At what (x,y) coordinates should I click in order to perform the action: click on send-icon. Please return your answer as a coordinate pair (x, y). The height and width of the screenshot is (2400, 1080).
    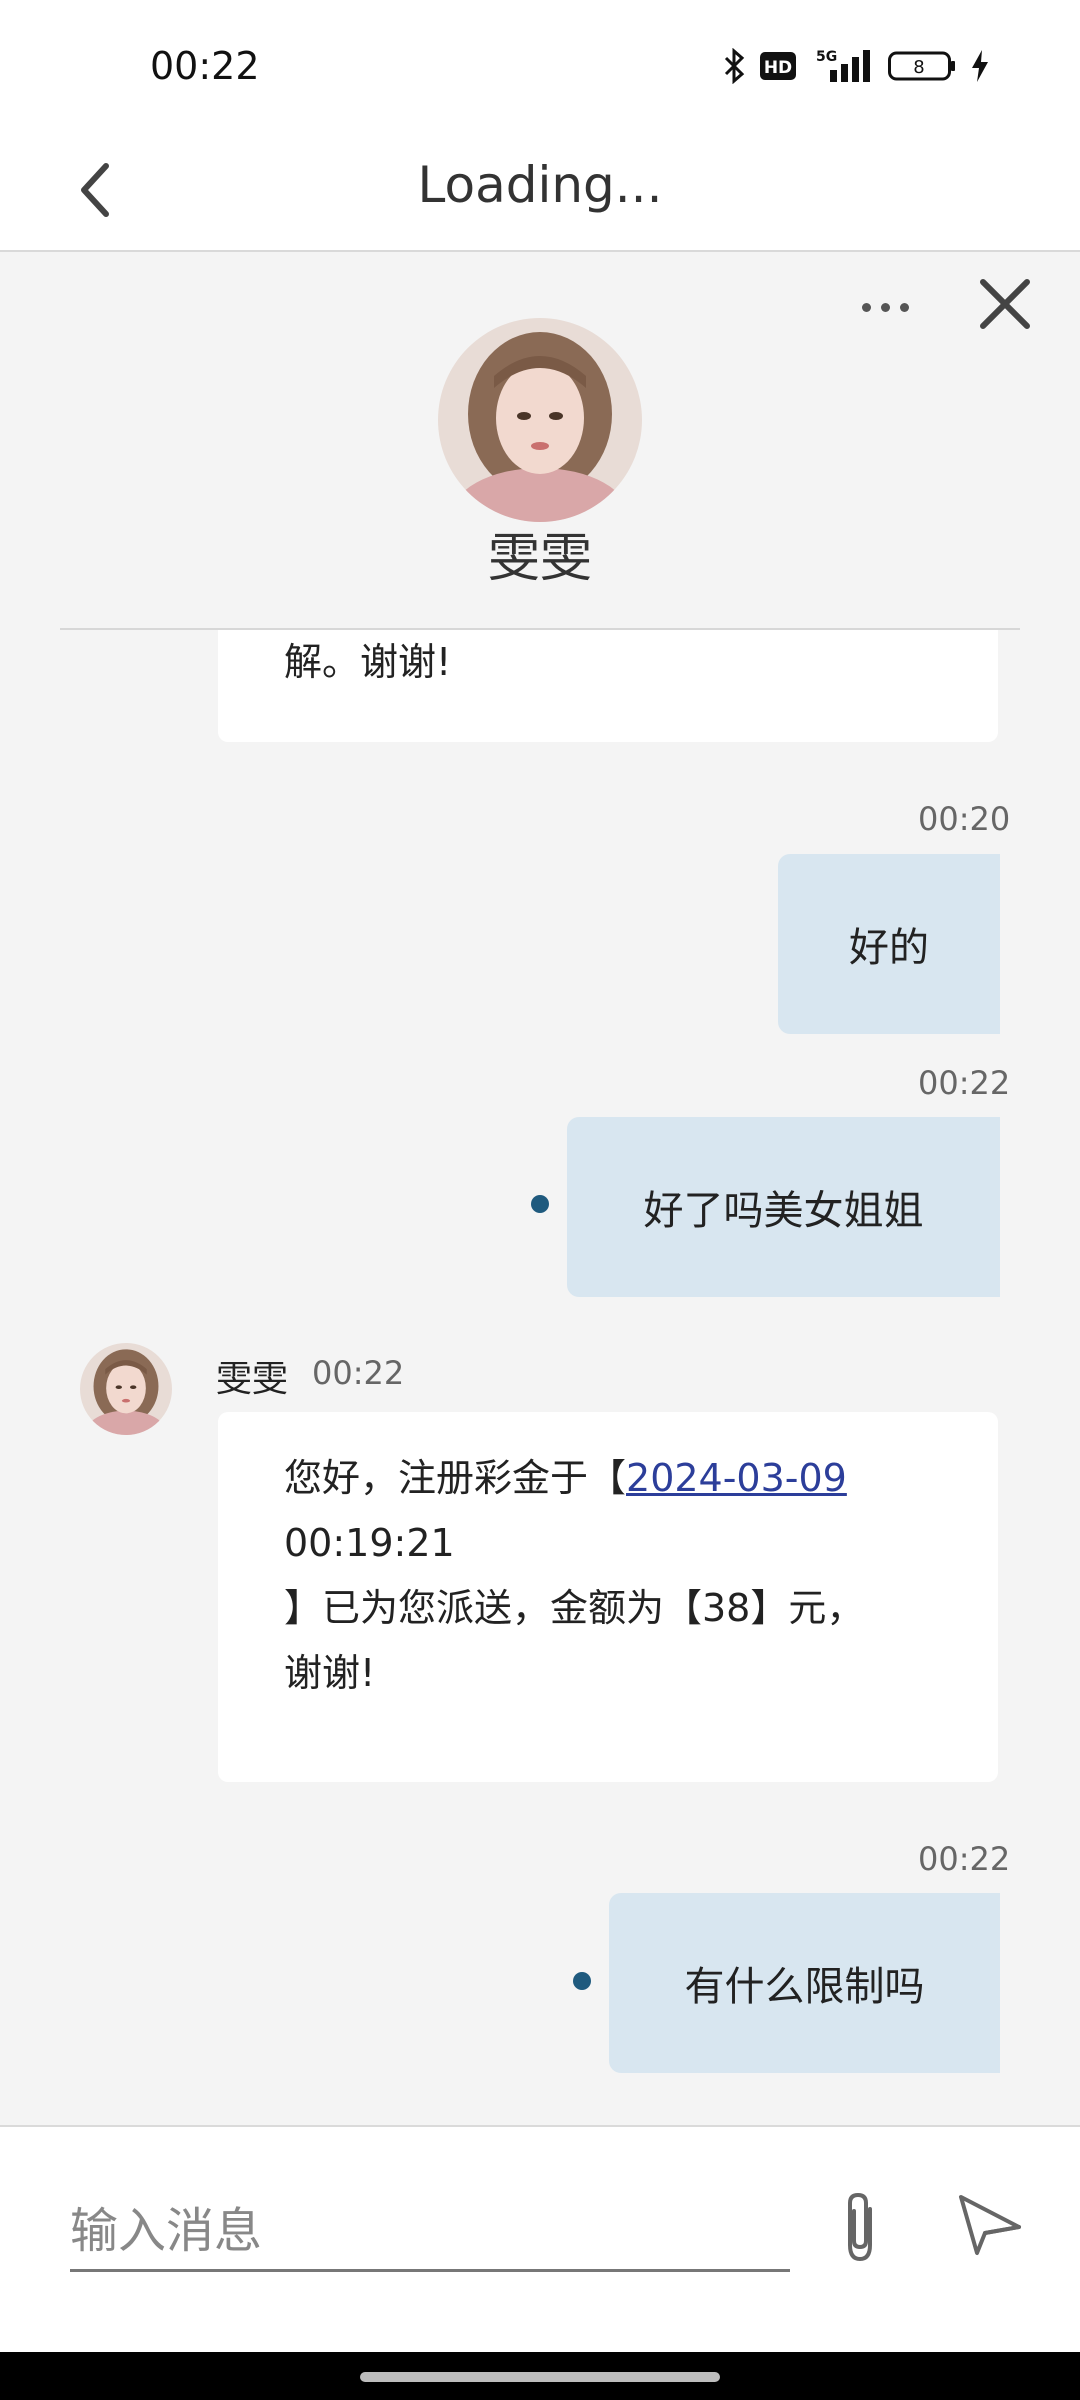
    Looking at the image, I should click on (990, 2225).